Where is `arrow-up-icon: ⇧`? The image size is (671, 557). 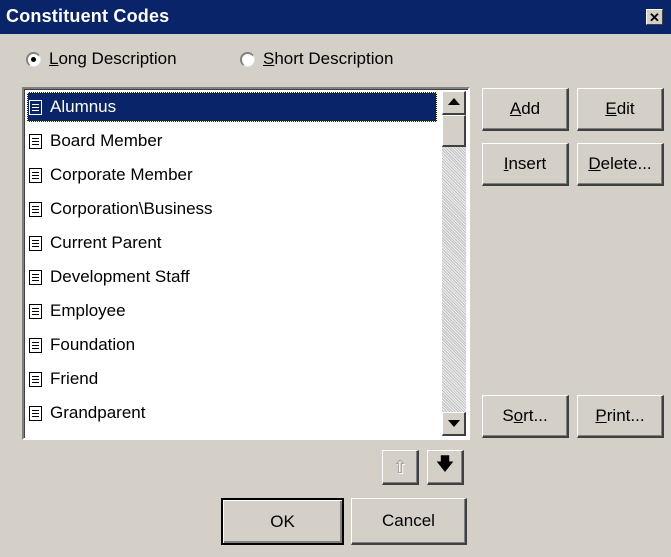 arrow-up-icon: ⇧ is located at coordinates (400, 466).